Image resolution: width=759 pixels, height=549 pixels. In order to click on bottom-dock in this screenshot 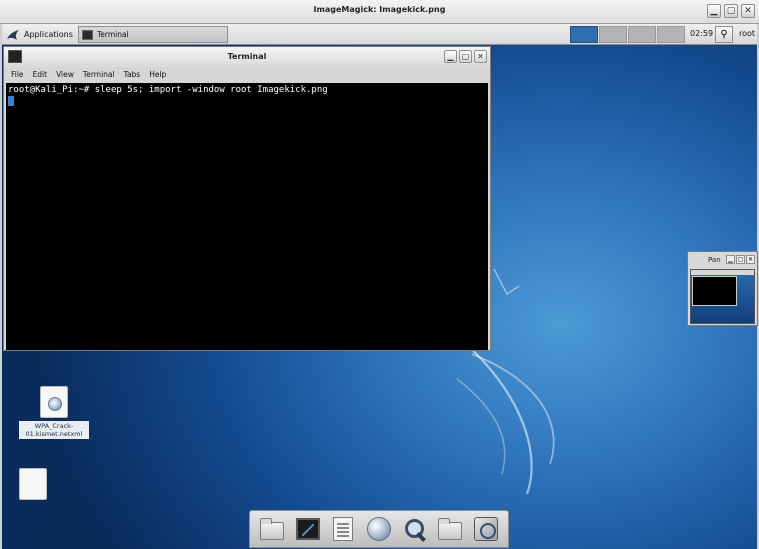, I will do `click(379, 529)`.